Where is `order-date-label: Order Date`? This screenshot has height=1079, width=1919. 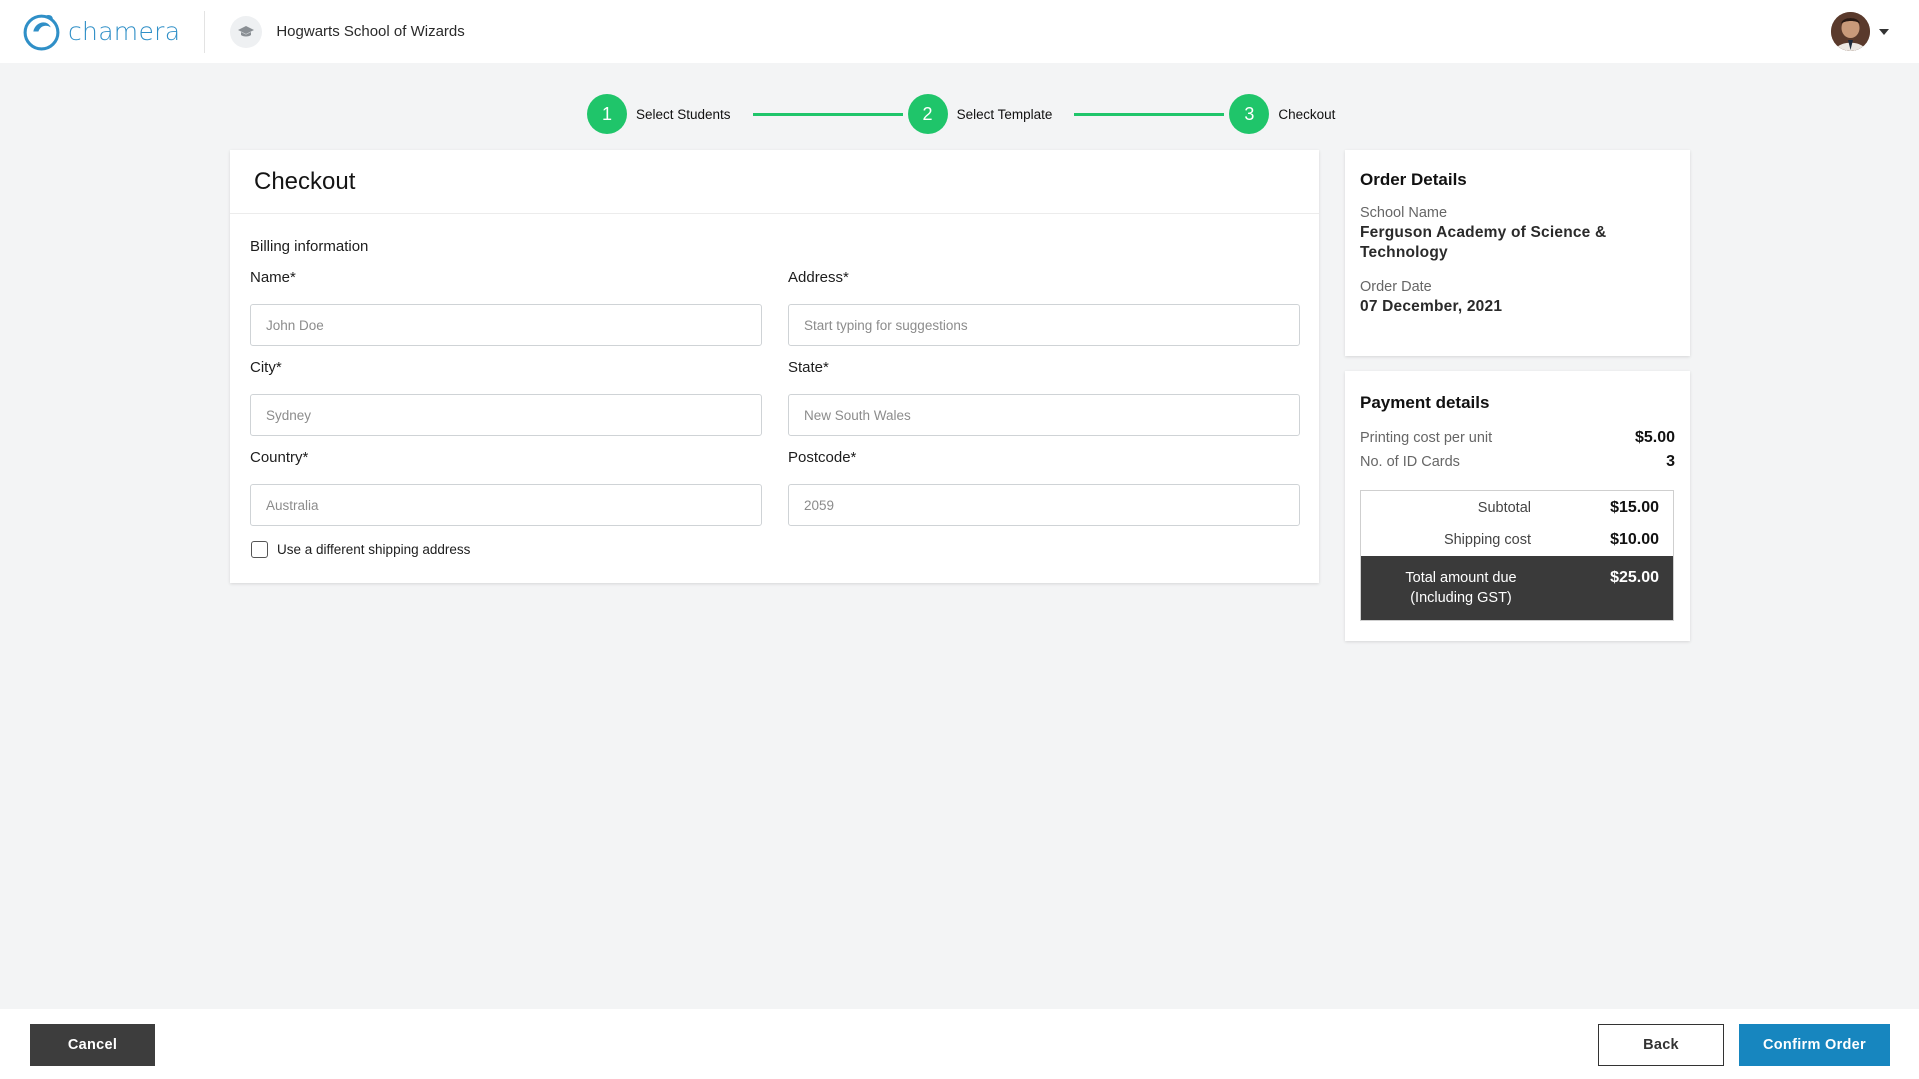 order-date-label: Order Date is located at coordinates (1396, 287).